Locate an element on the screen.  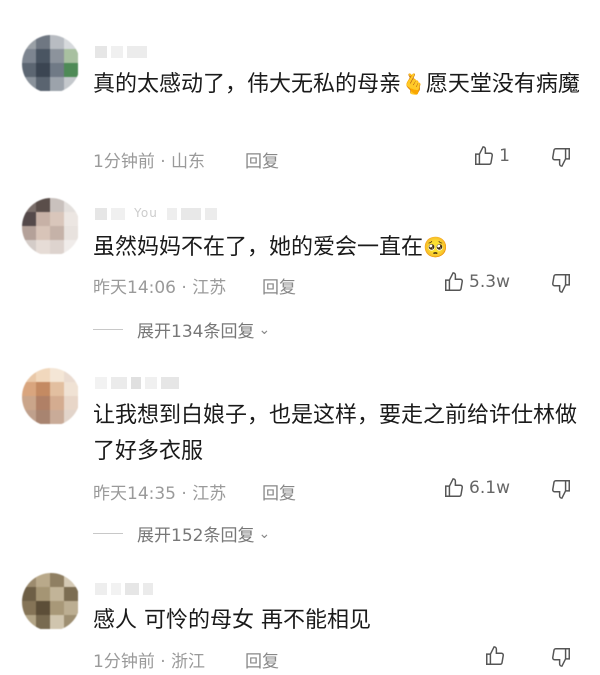
comment-meta: 1分钟前 · 山东 is located at coordinates (149, 162).